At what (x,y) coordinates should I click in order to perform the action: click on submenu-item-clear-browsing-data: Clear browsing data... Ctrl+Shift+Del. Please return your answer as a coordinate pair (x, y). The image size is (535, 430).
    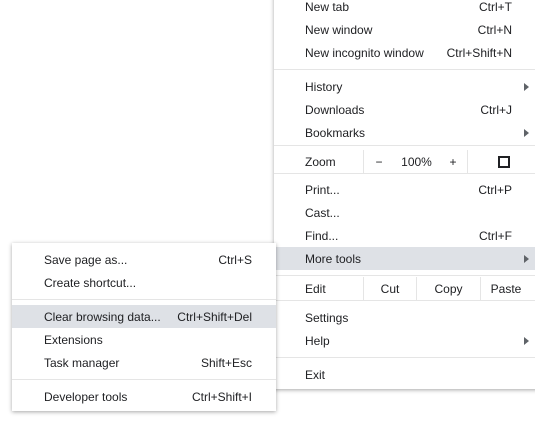
    Looking at the image, I should click on (144, 316).